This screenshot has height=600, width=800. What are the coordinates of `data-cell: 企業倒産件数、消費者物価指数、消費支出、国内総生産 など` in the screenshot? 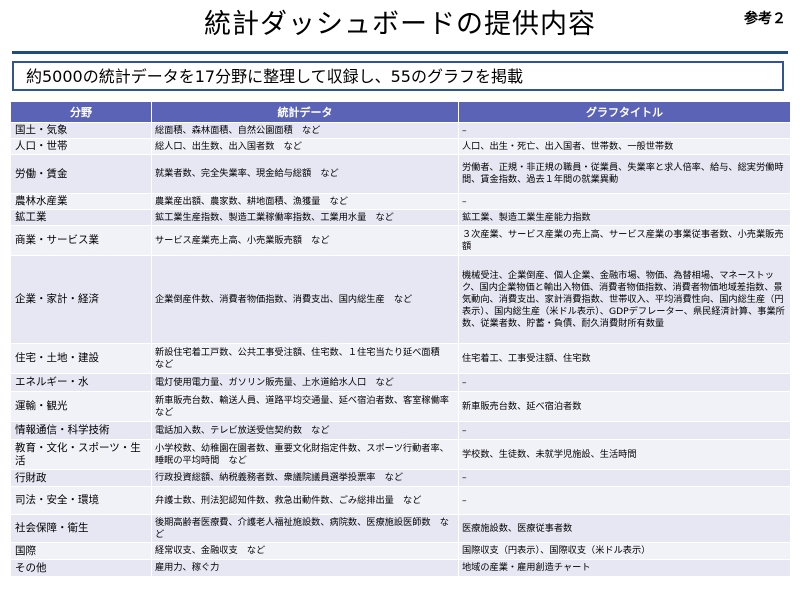 It's located at (305, 299).